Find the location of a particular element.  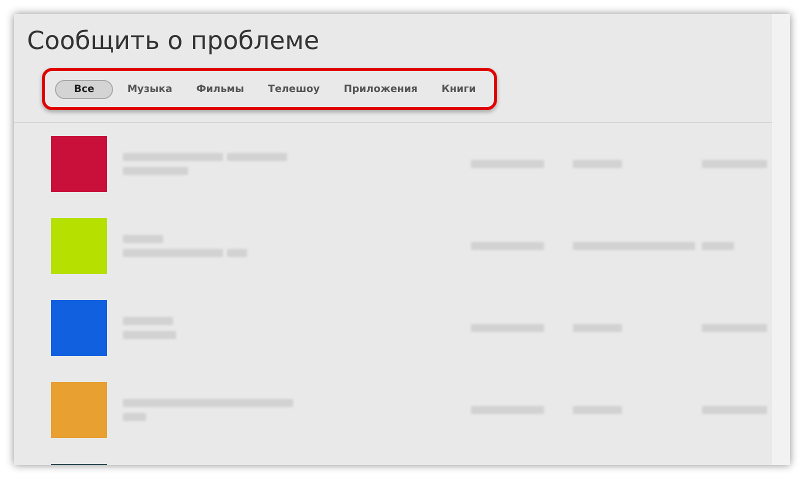

filter-tab: Книги is located at coordinates (459, 89).